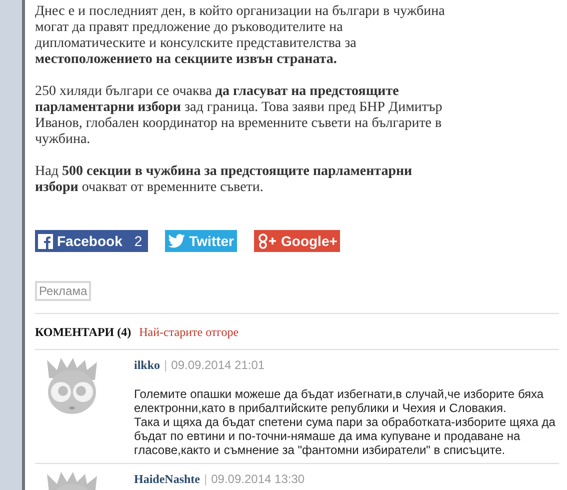 This screenshot has height=490, width=567. Describe the element at coordinates (45, 241) in the screenshot. I see `facebook-icon` at that location.